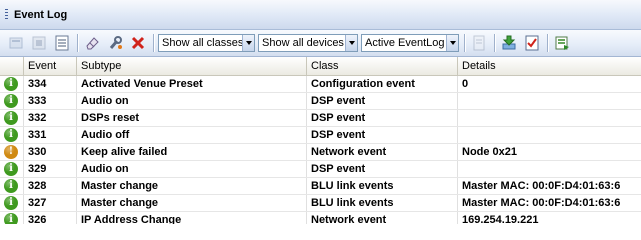 This screenshot has width=641, height=240. What do you see at coordinates (192, 118) in the screenshot?
I see `subtype-cell: DSPs reset` at bounding box center [192, 118].